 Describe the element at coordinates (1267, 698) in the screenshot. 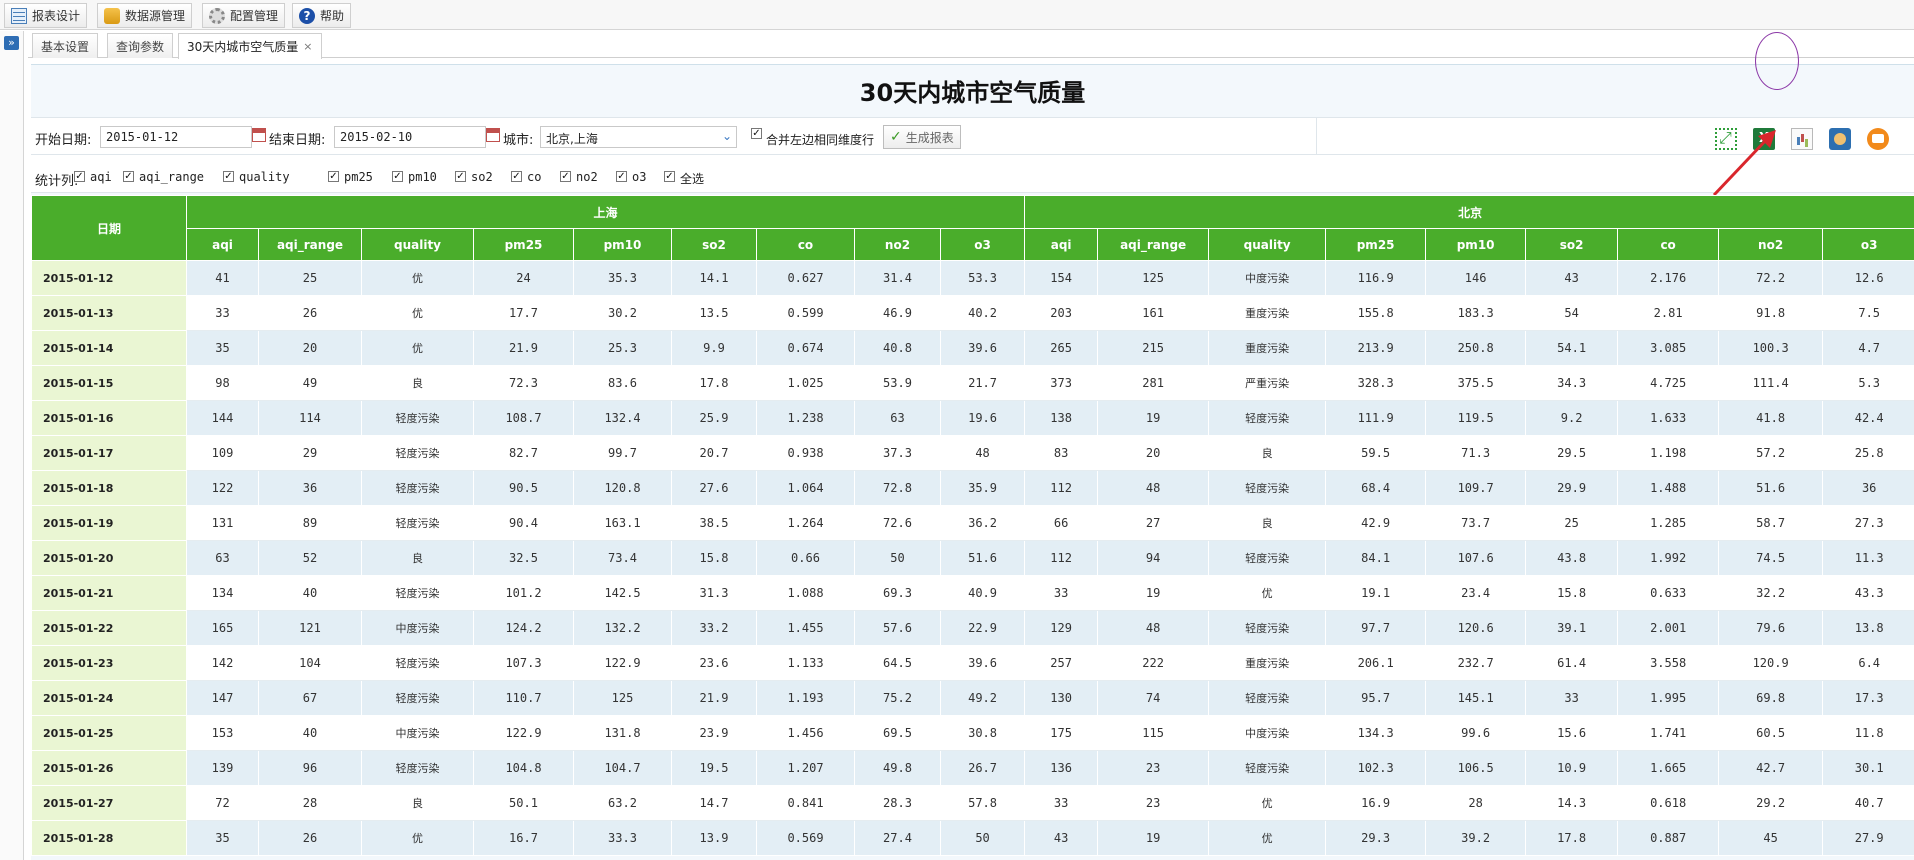

I see `table-cell-beijing-quality: 轻度污染` at that location.